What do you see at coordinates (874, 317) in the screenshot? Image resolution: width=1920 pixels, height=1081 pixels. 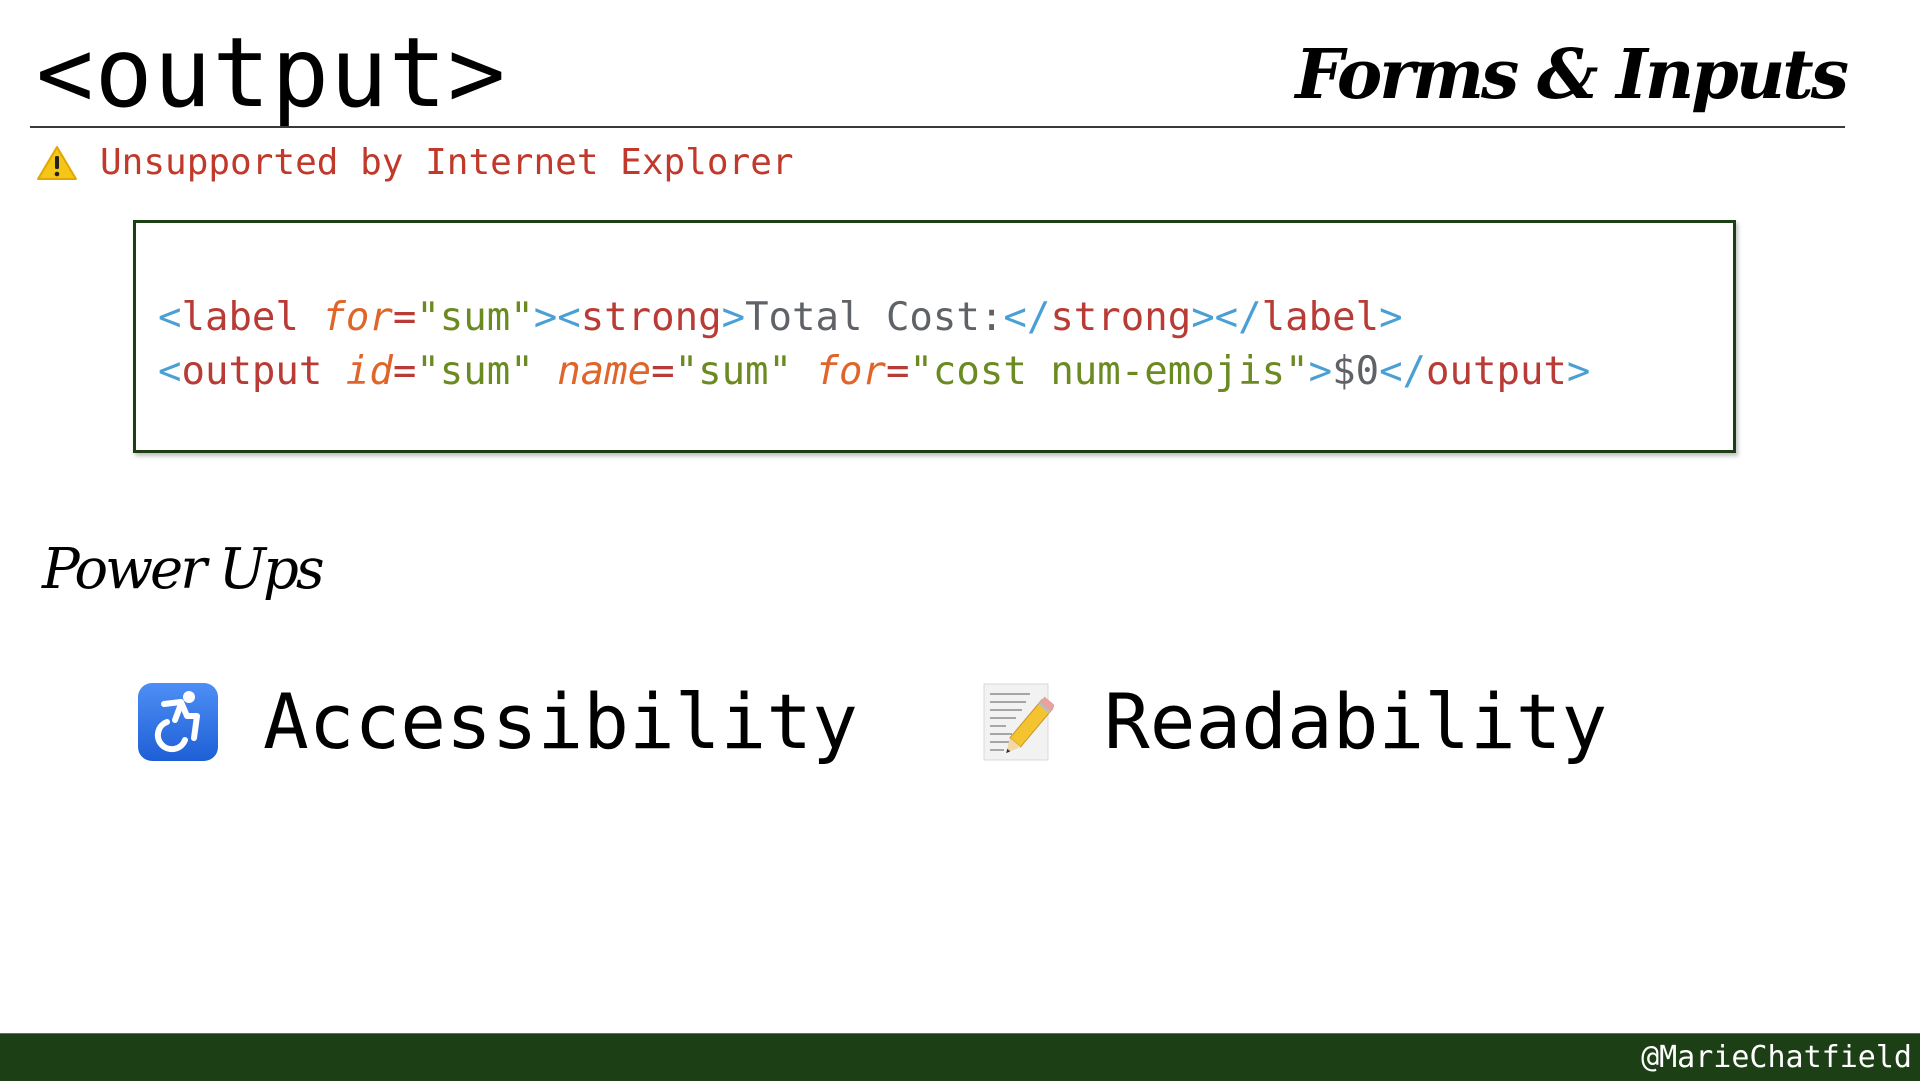 I see `code-token-text: Total Cost:` at bounding box center [874, 317].